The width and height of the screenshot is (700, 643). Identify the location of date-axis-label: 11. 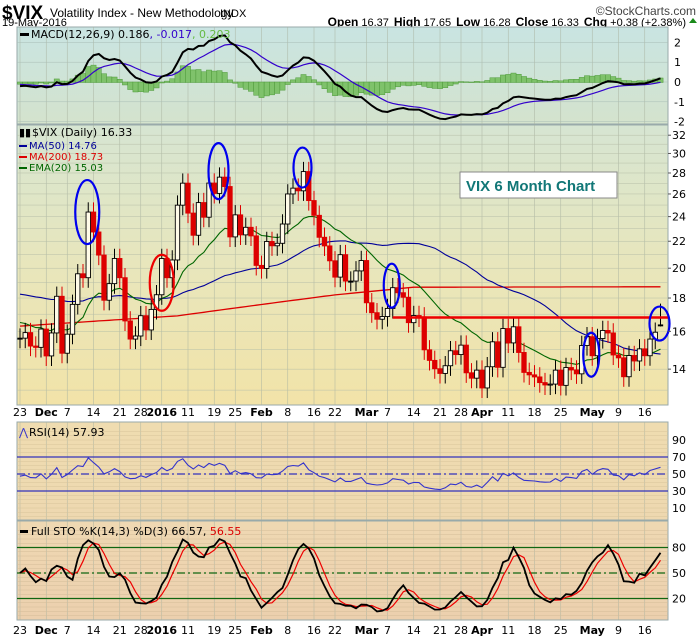
(188, 630).